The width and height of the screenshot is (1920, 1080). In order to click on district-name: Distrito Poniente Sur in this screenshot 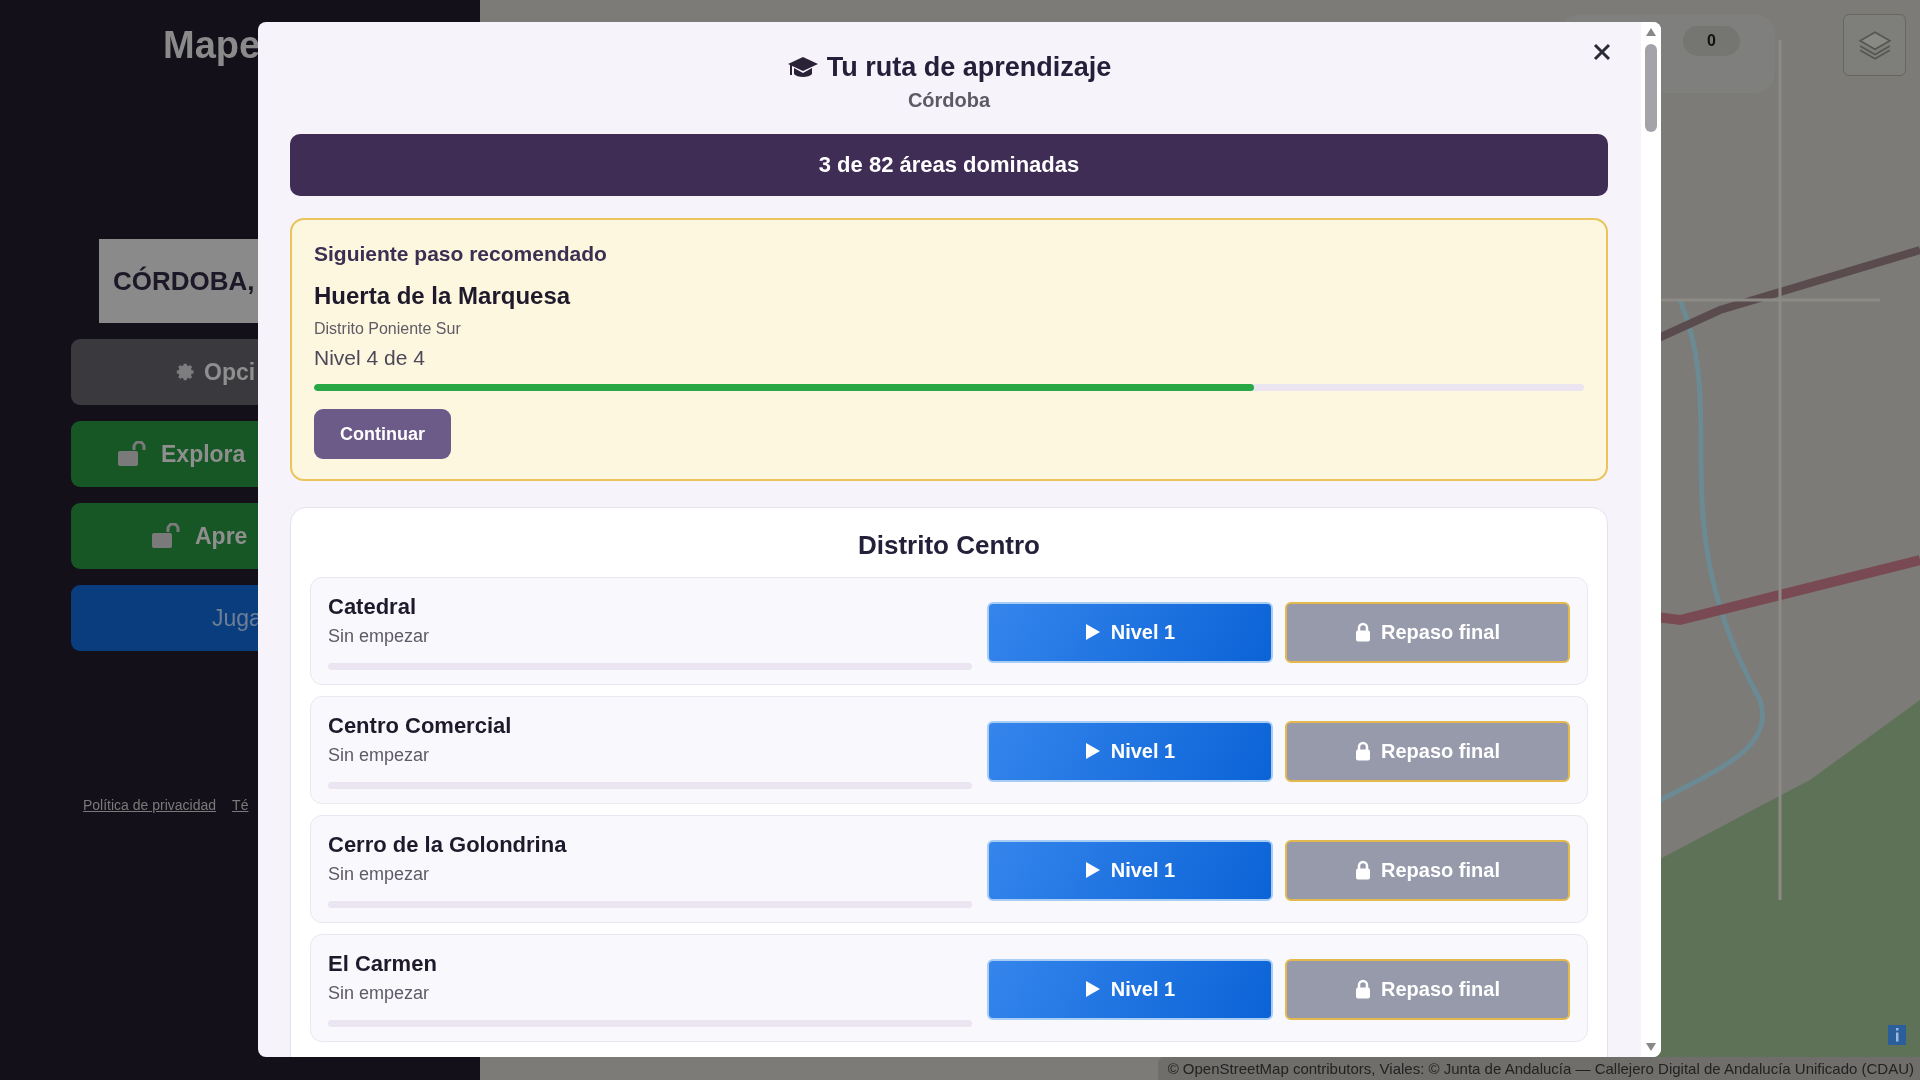, I will do `click(387, 329)`.